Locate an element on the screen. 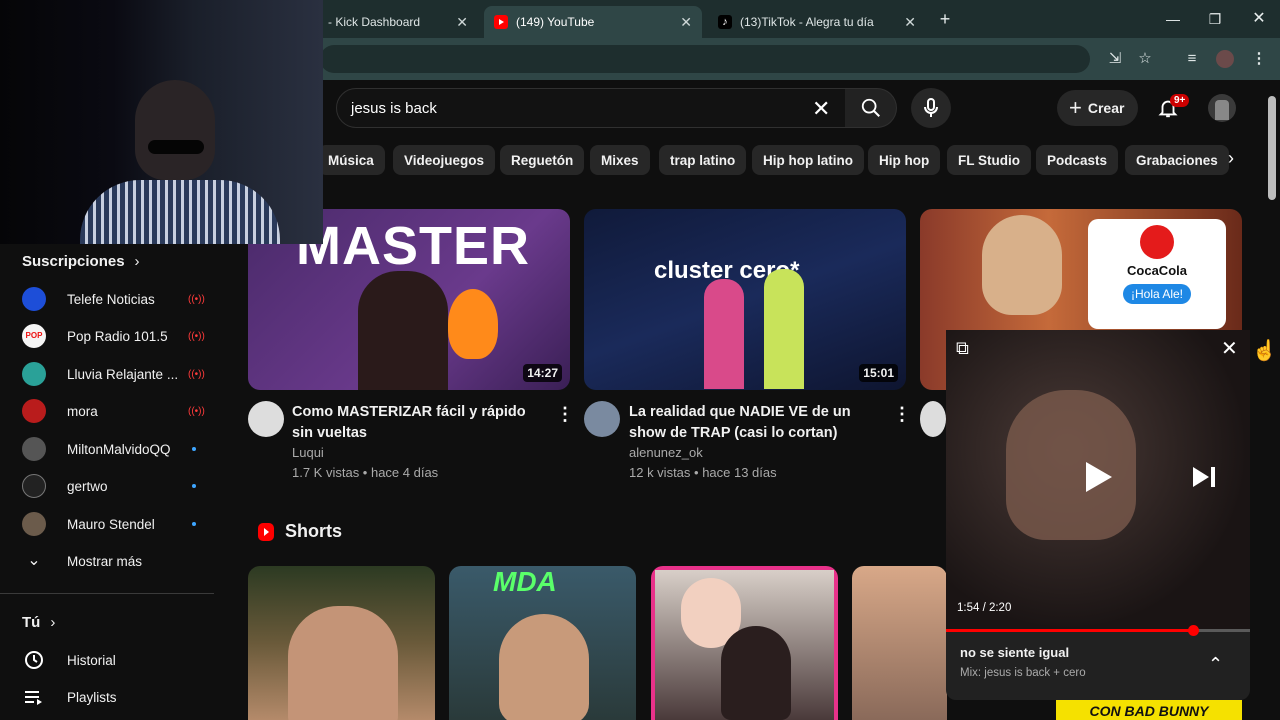 The width and height of the screenshot is (1280, 720). sidebar-item-label: Mauro Stendel is located at coordinates (111, 524).